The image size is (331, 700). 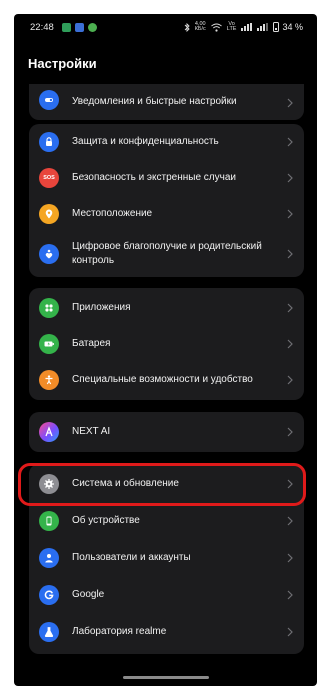 I want to click on notifications-icon, so click(x=49, y=100).